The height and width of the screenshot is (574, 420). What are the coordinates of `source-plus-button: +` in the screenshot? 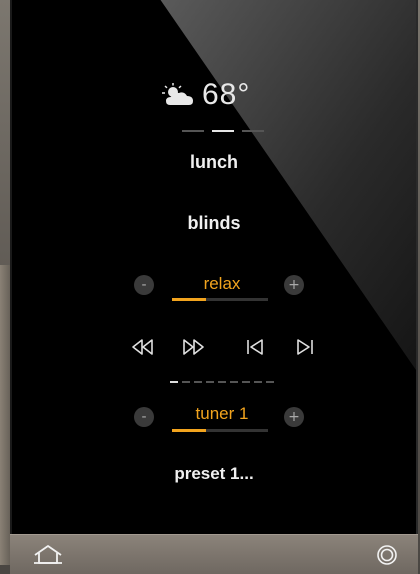 It's located at (294, 417).